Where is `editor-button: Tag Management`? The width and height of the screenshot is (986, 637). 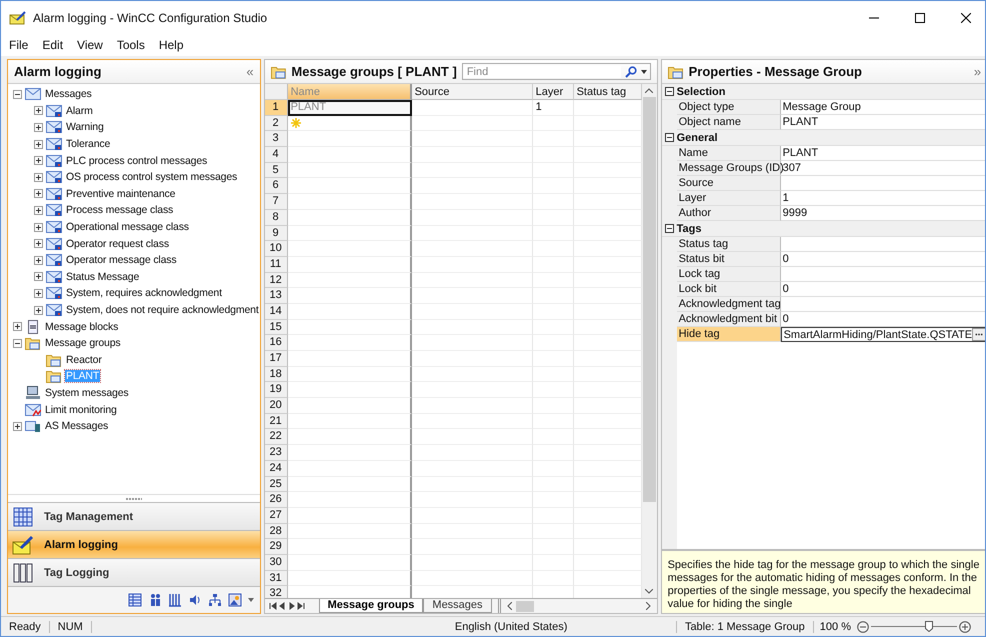 editor-button: Tag Management is located at coordinates (134, 517).